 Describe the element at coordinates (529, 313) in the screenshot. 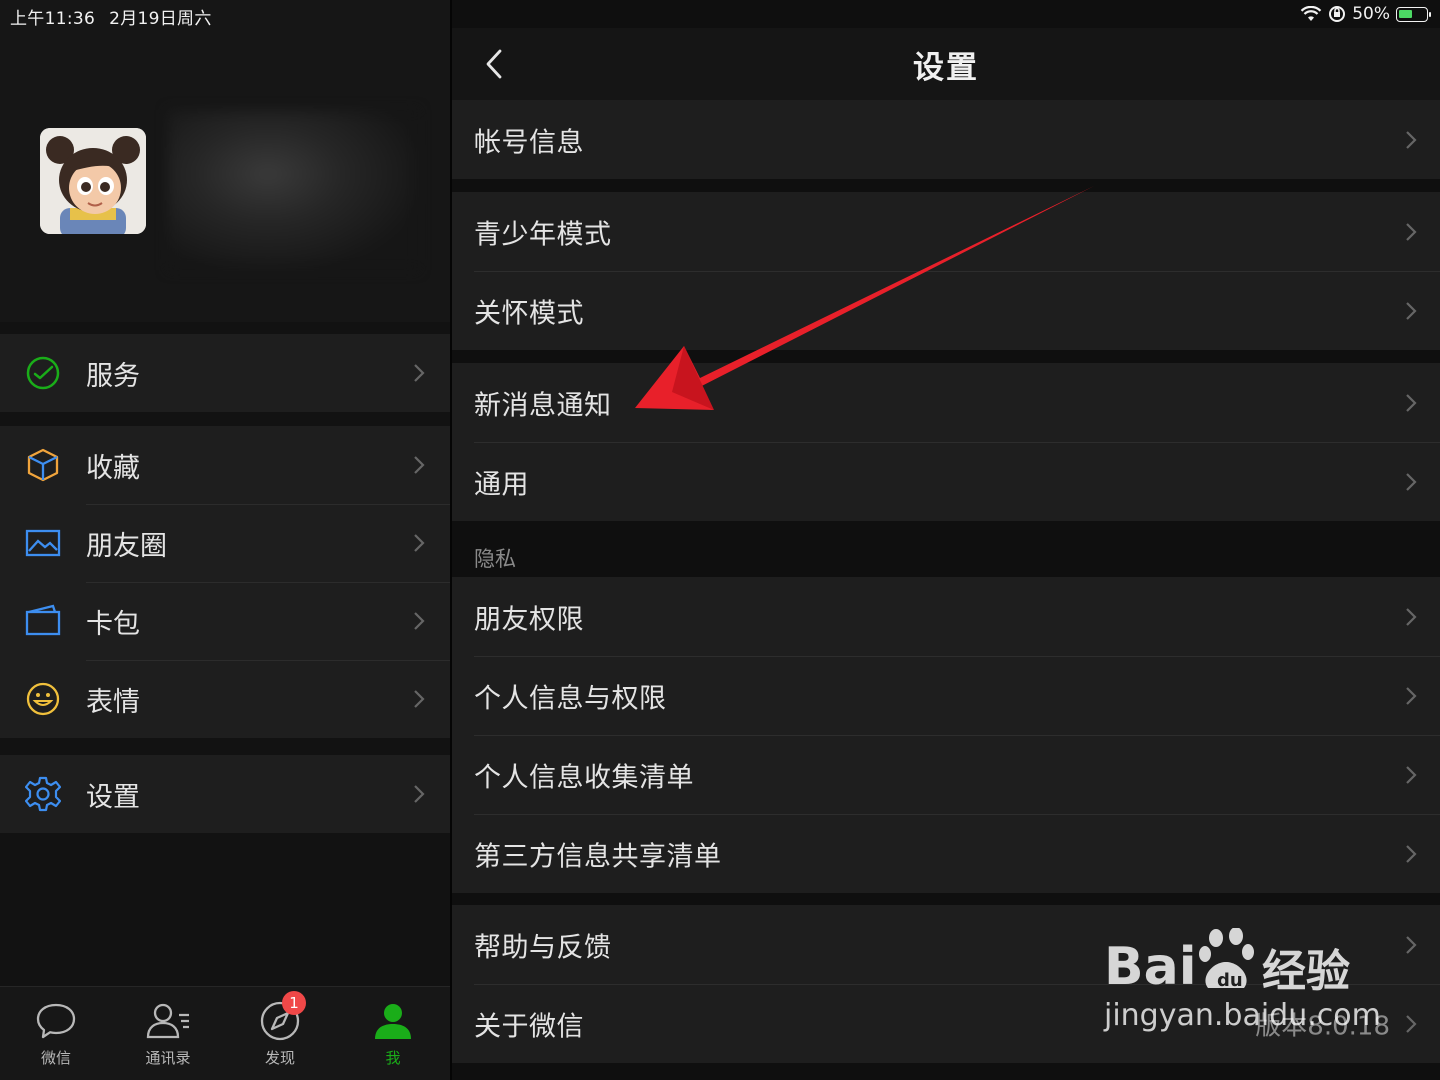

I see `settings-item-label: 关怀模式` at that location.